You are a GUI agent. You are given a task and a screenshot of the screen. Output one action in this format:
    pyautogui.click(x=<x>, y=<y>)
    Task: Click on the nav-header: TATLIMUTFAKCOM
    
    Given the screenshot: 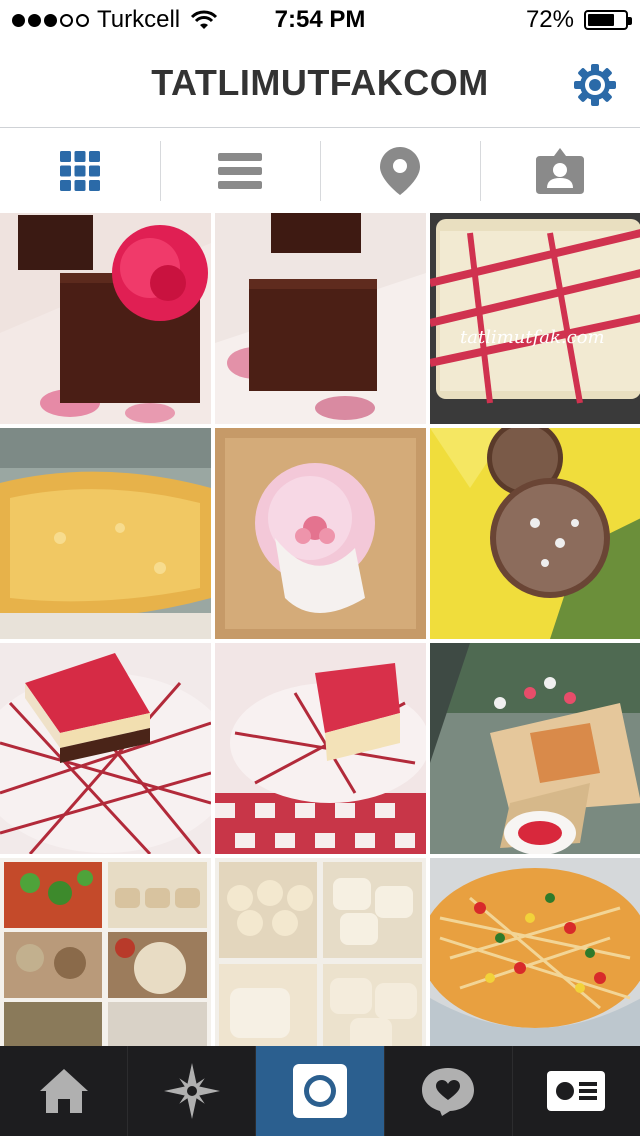 What is the action you would take?
    pyautogui.click(x=320, y=84)
    